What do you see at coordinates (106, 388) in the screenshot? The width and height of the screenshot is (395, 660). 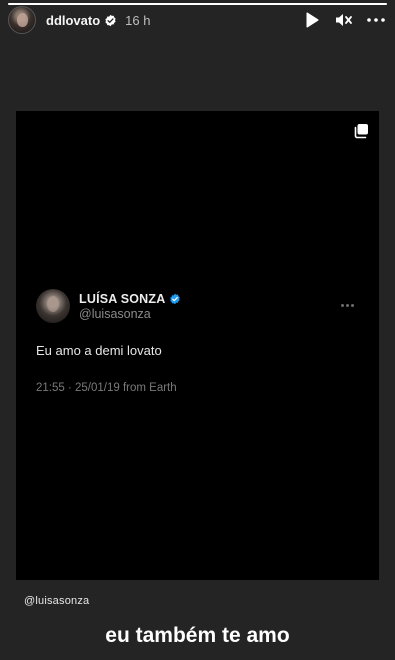 I see `tweet-meta: 21:55 · 25/01/19 from Earth` at bounding box center [106, 388].